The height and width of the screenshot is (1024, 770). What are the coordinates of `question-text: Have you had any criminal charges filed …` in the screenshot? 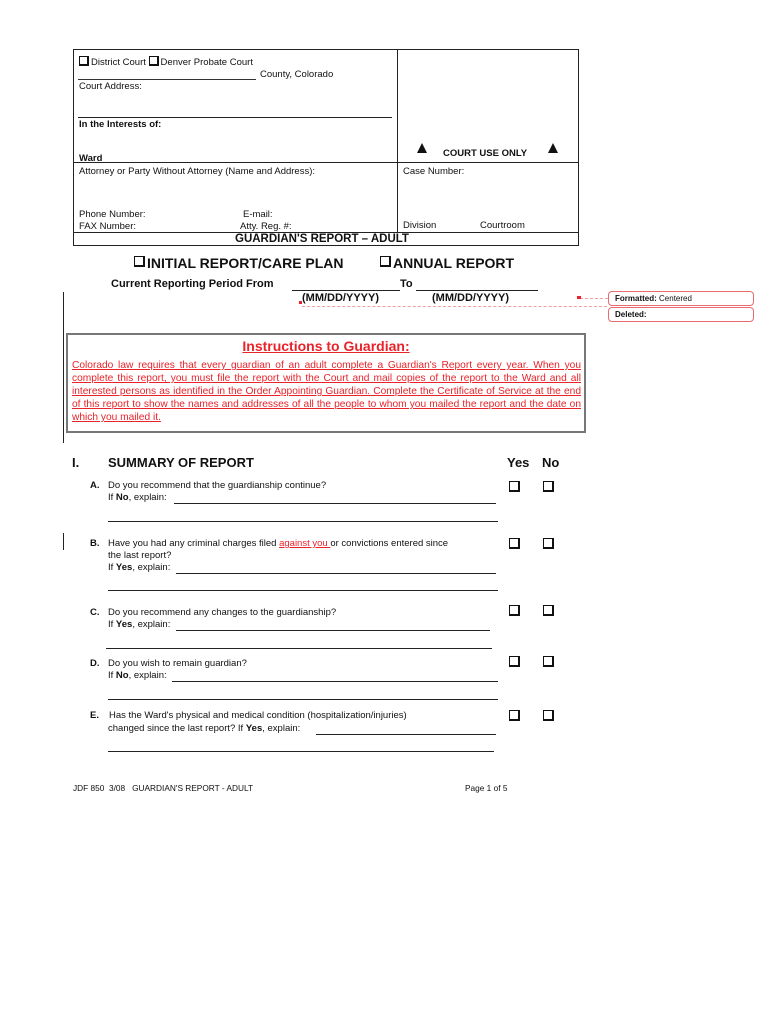 It's located at (278, 543).